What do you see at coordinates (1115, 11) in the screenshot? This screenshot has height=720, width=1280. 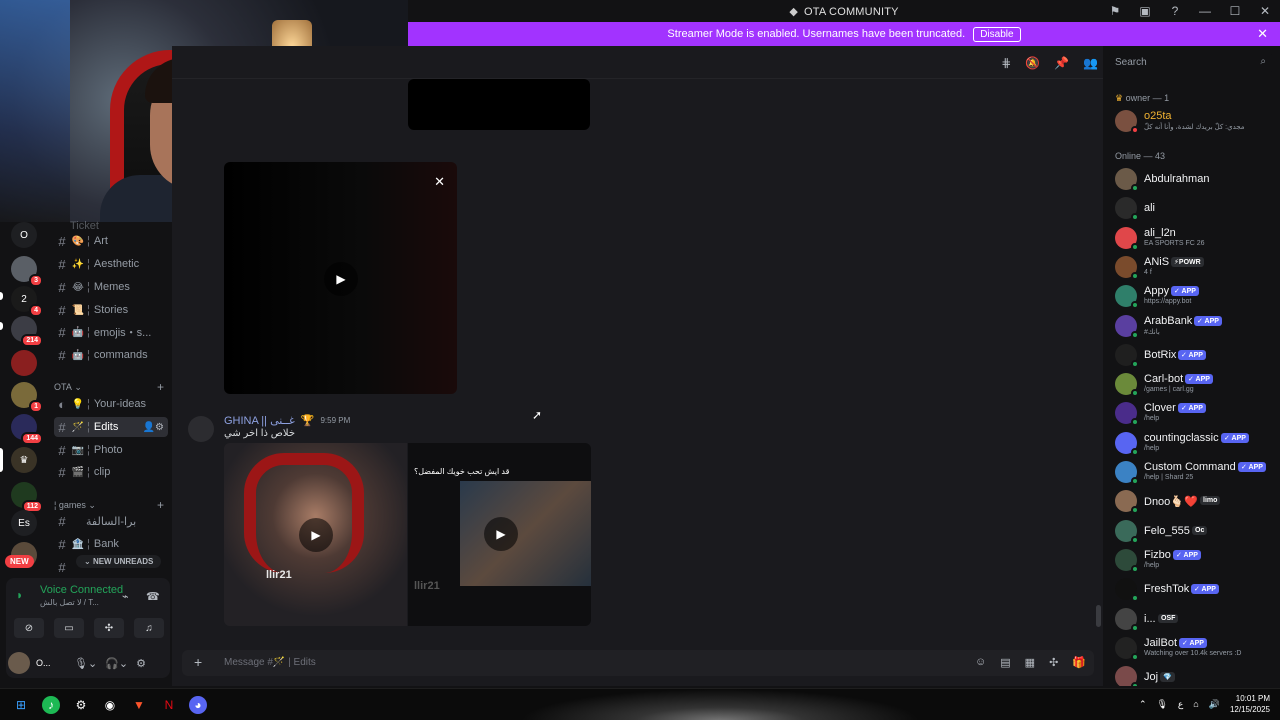 I see `inbox-icon: ⚑` at bounding box center [1115, 11].